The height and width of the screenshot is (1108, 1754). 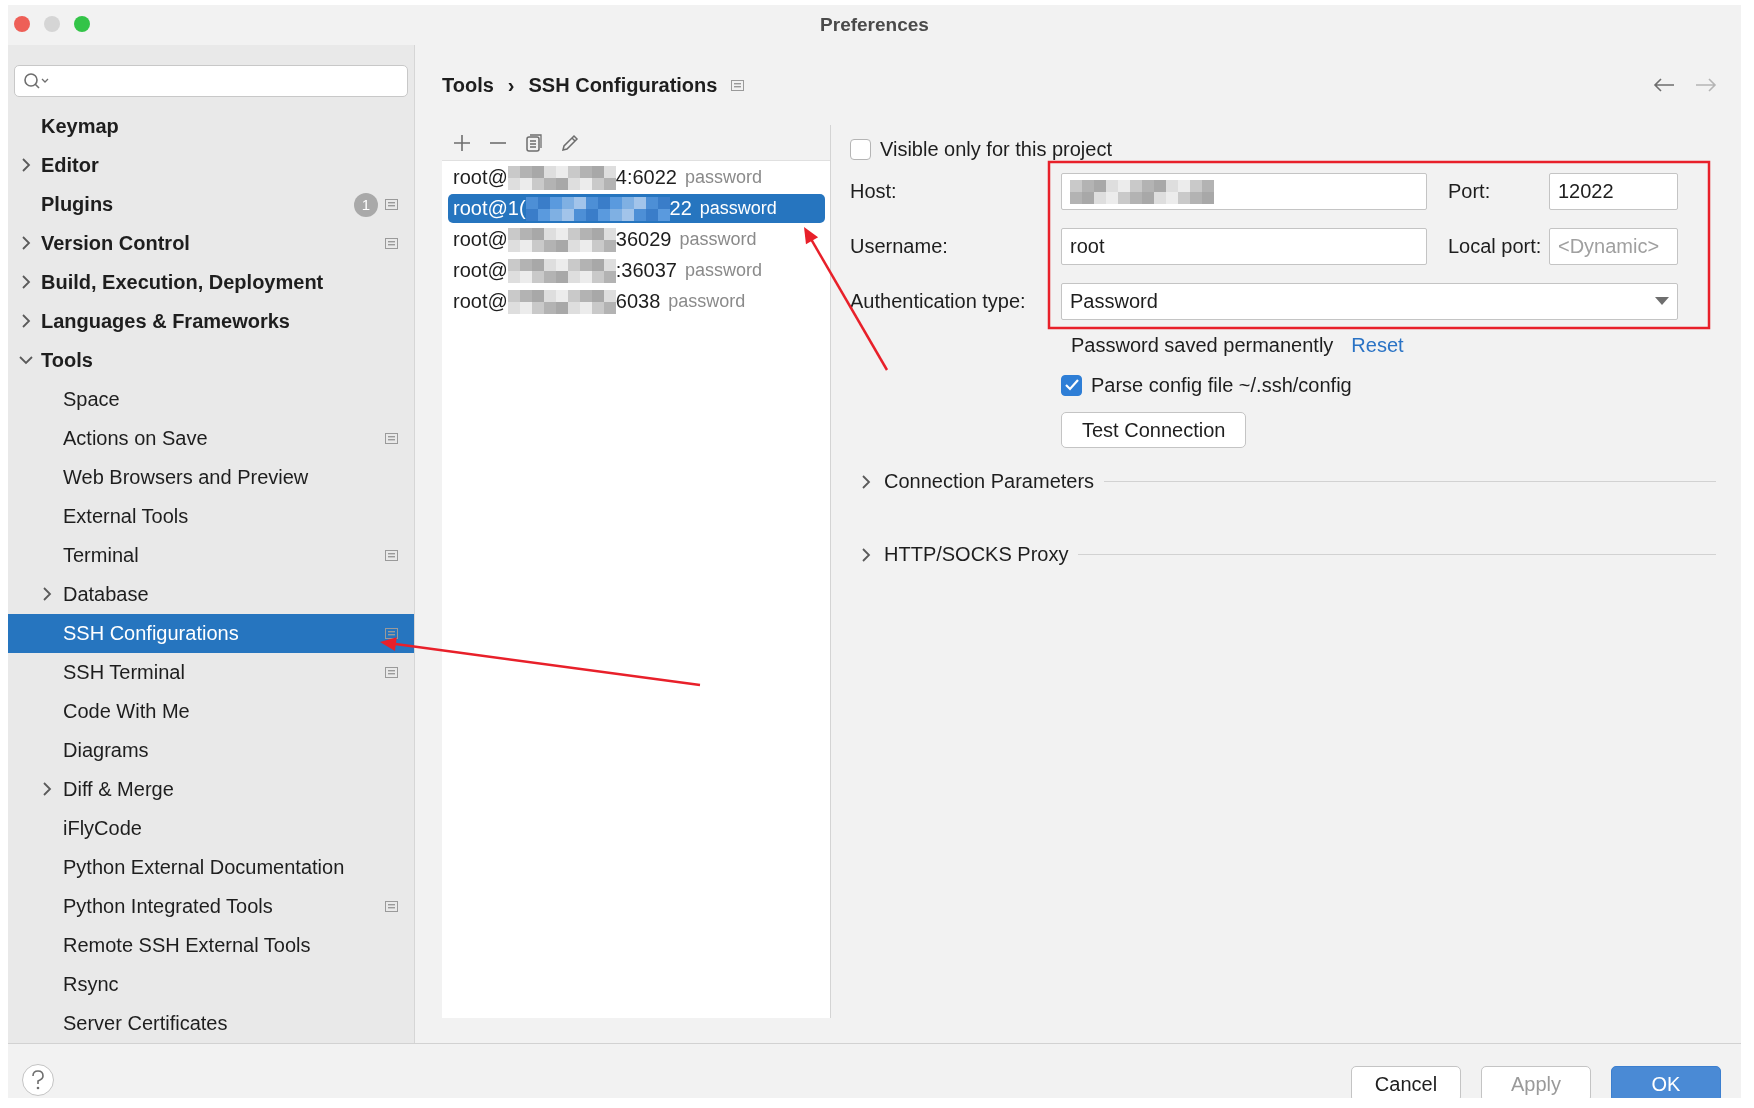 What do you see at coordinates (1244, 246) in the screenshot?
I see `username-field: root` at bounding box center [1244, 246].